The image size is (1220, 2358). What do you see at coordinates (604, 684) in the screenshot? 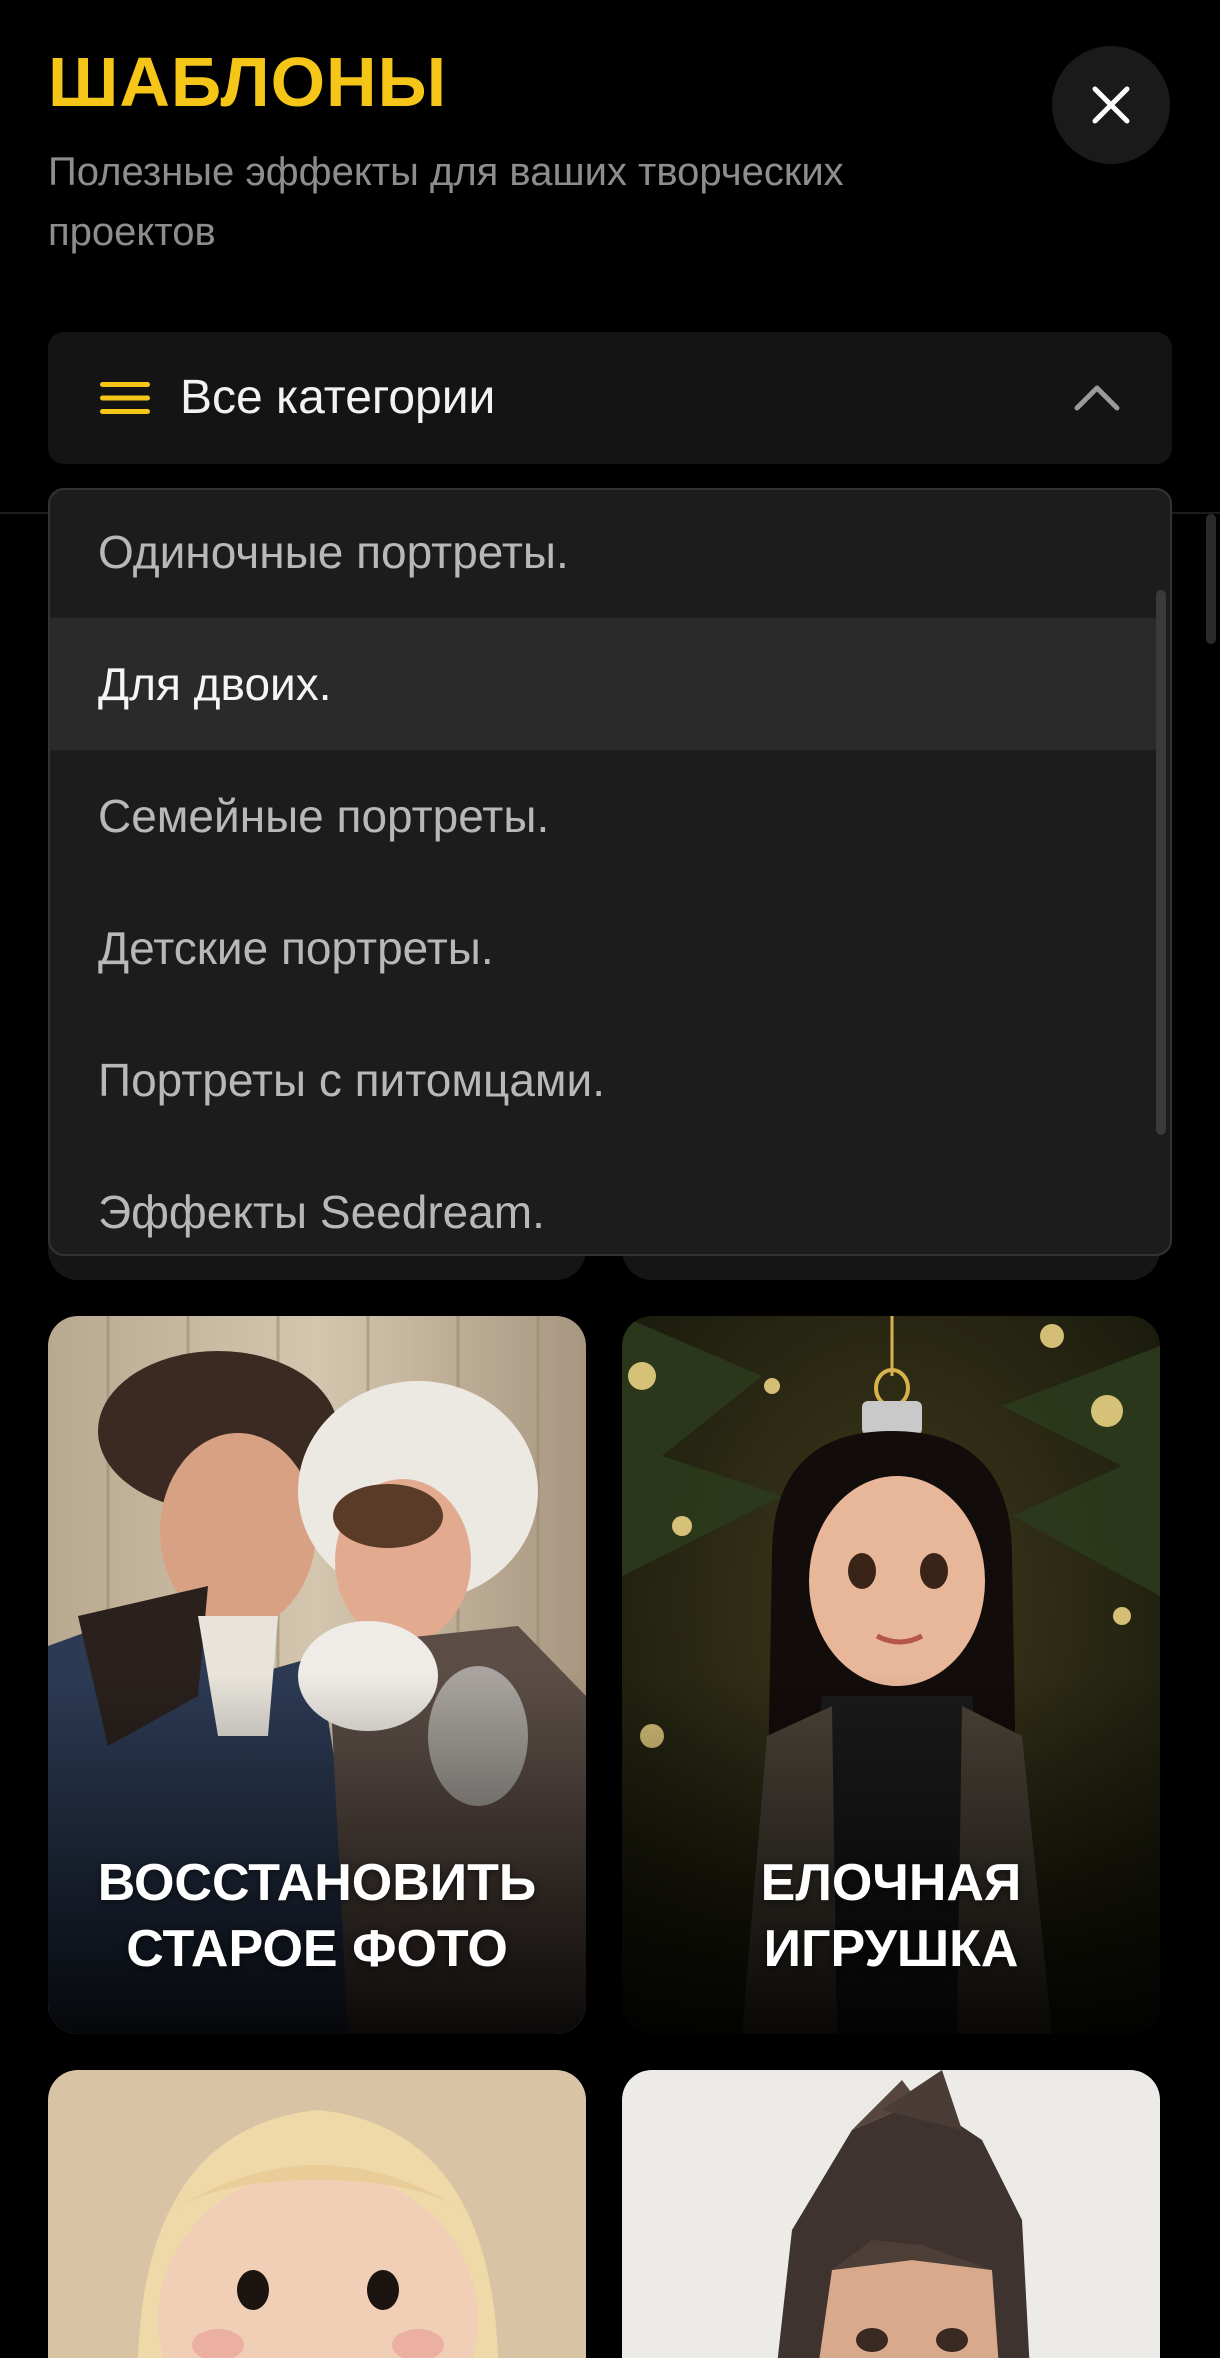
I see `dropdown-item-for-two: Для двоих.` at bounding box center [604, 684].